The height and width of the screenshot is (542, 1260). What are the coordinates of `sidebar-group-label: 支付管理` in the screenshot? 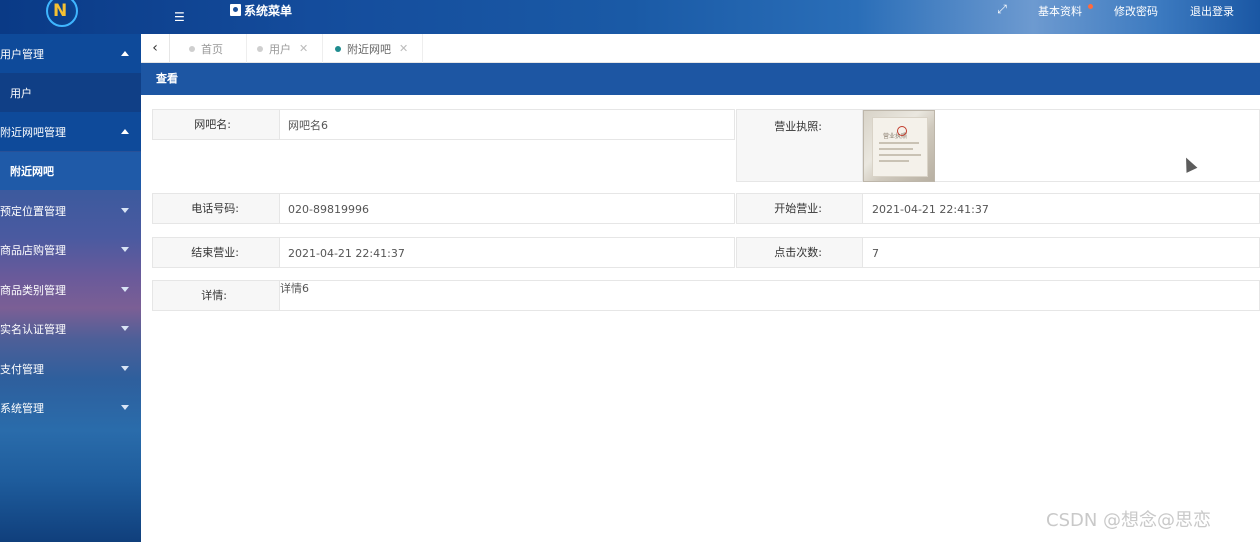 It's located at (22, 369).